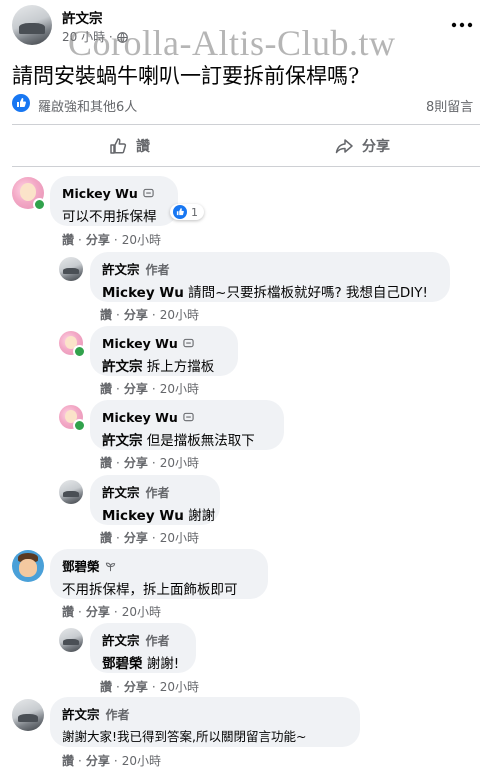 The width and height of the screenshot is (494, 771). I want to click on comment-reaction-badge: 1, so click(187, 212).